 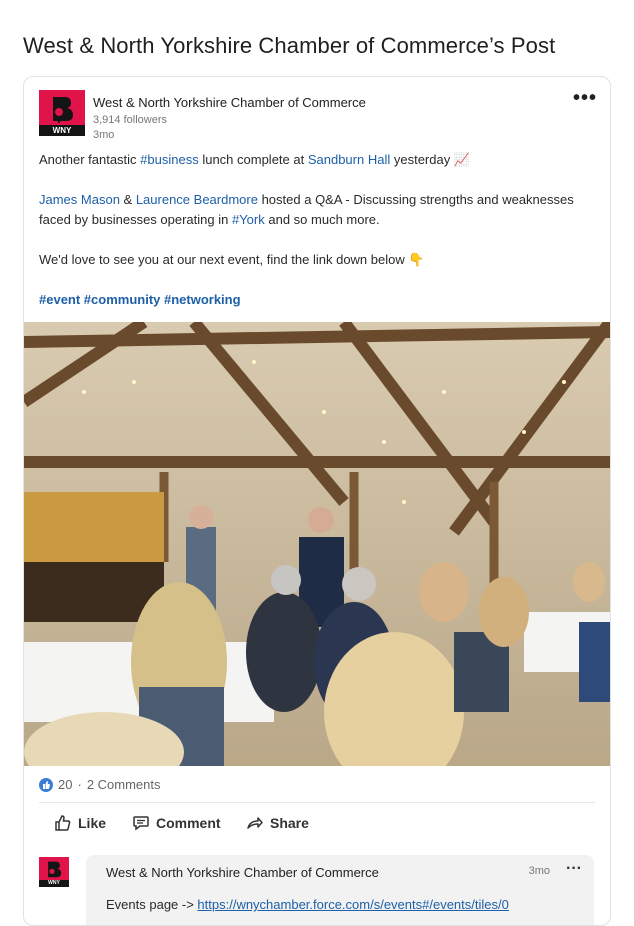 What do you see at coordinates (124, 784) in the screenshot?
I see `comment-count-link: 2 Comments` at bounding box center [124, 784].